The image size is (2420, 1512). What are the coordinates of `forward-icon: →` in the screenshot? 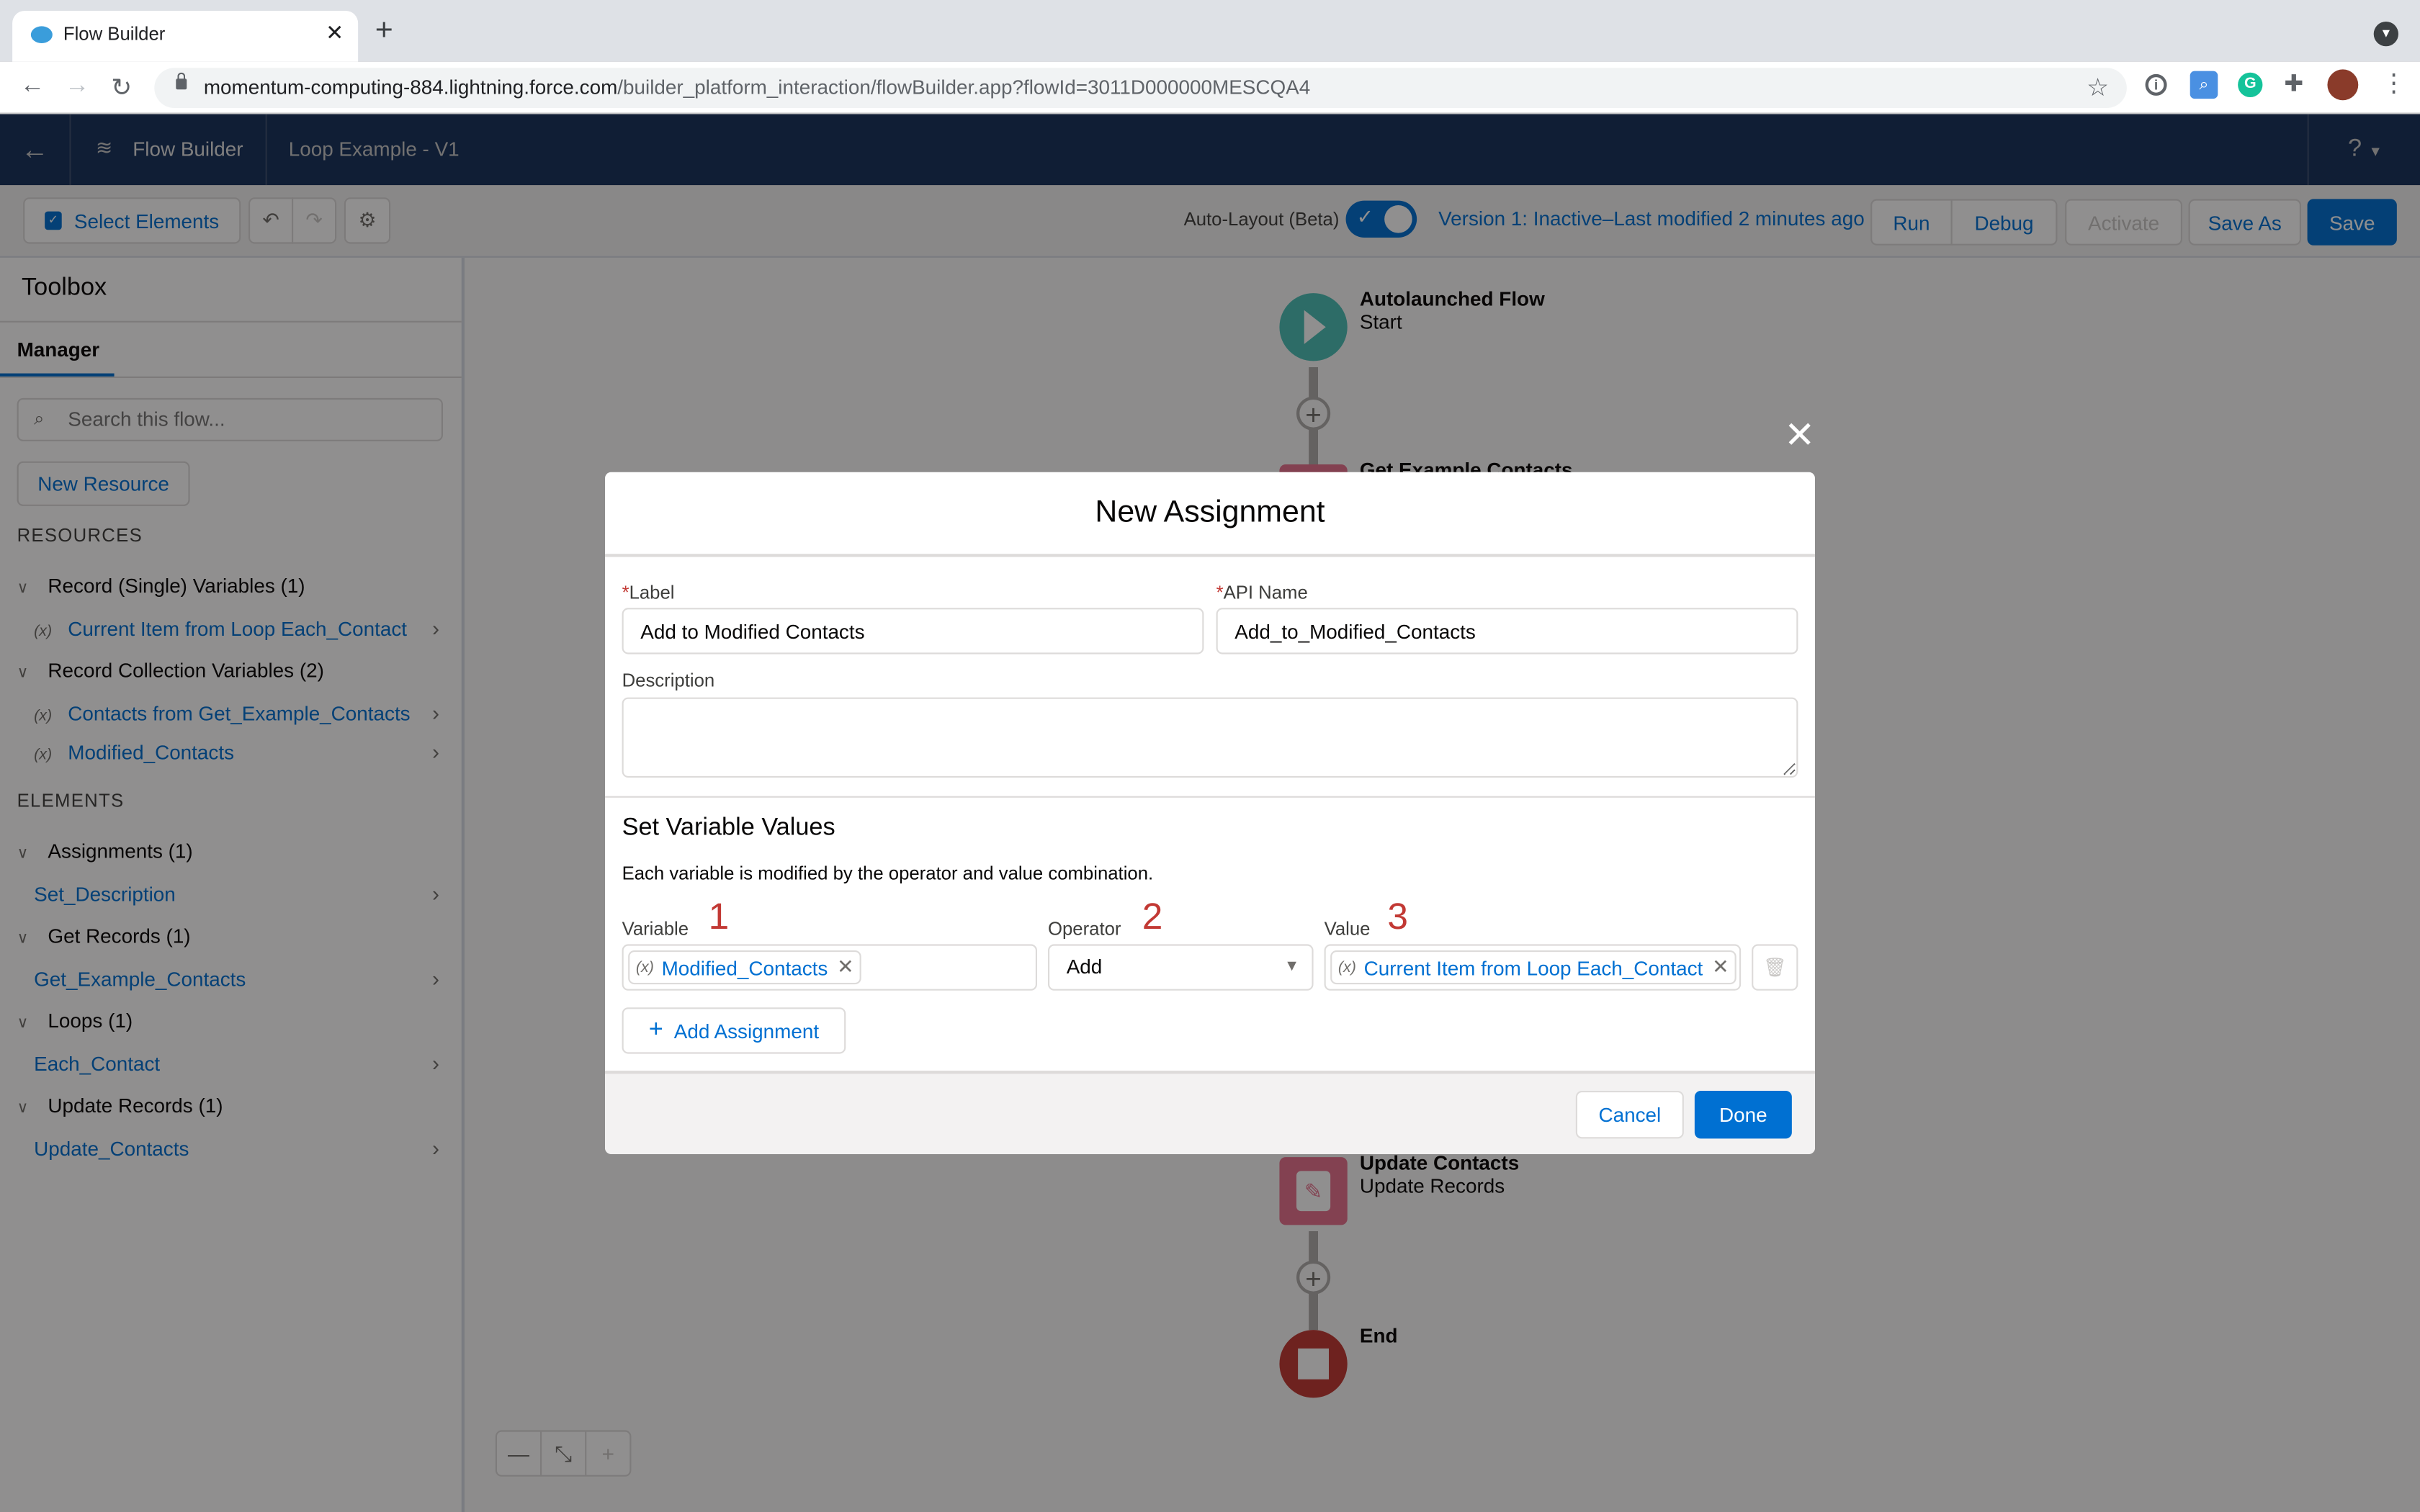 It's located at (77, 87).